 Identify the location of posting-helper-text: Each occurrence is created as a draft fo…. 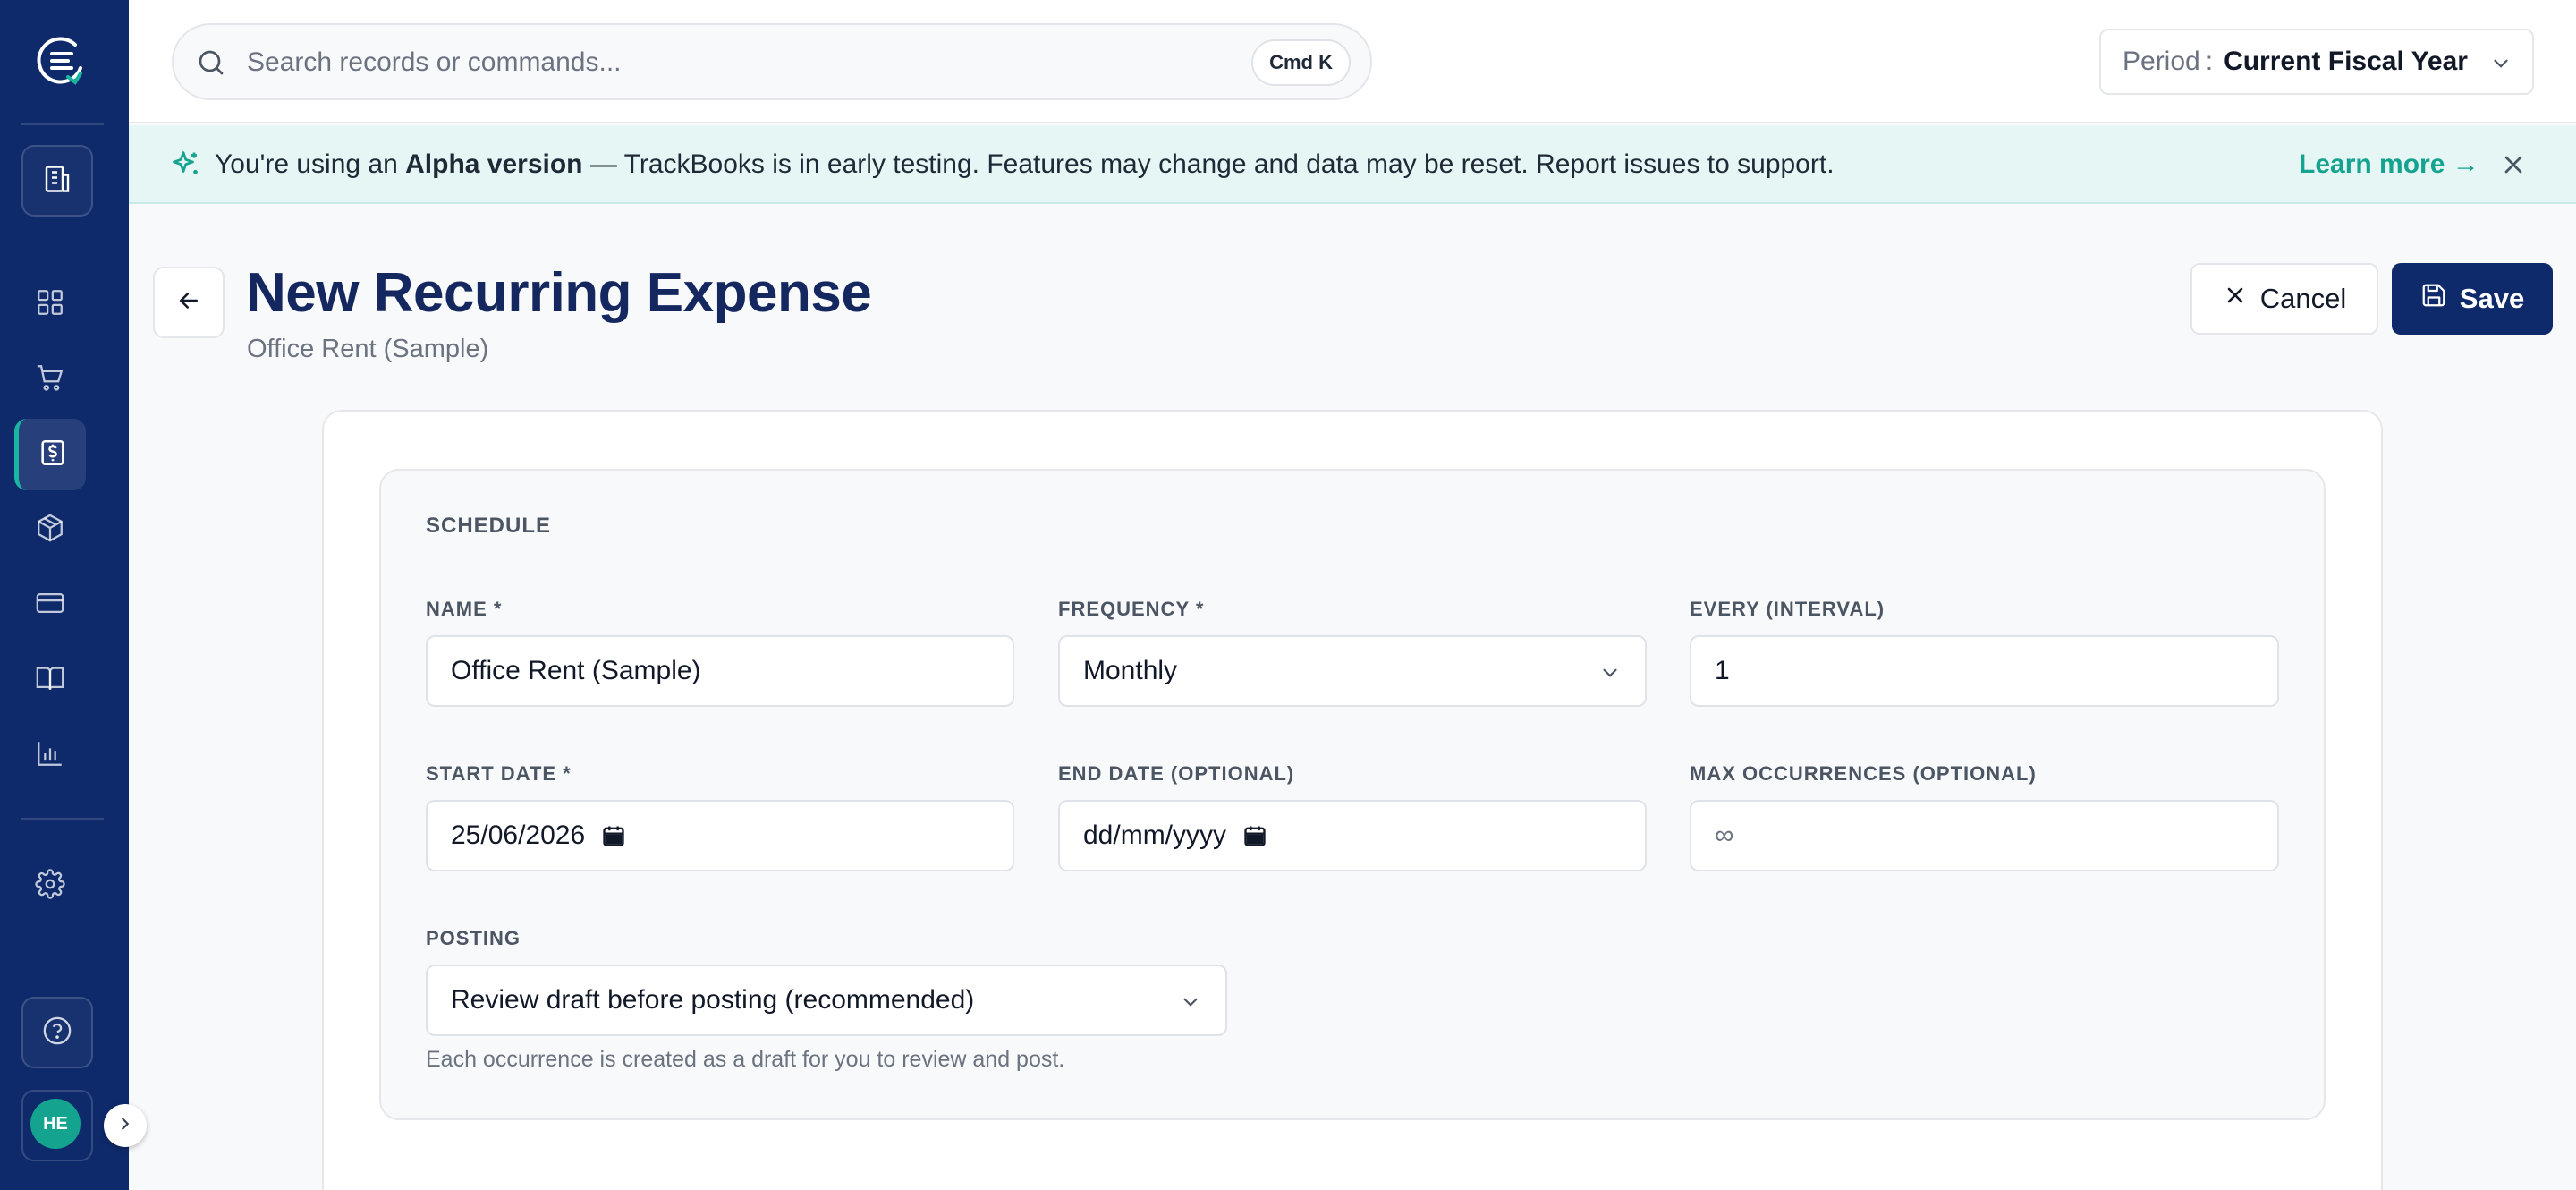
(745, 1059).